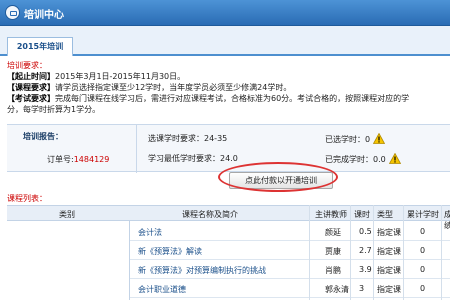 The height and width of the screenshot is (300, 450). I want to click on hours: 3, so click(362, 288).